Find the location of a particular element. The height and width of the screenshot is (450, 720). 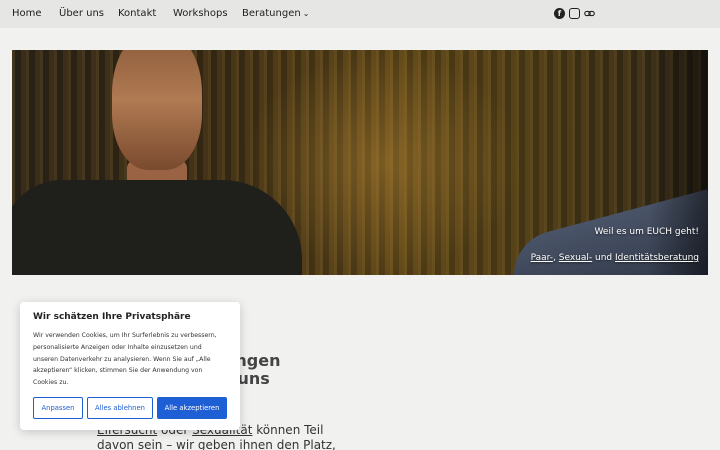

chevron-down-icon: ⌄ is located at coordinates (306, 13).